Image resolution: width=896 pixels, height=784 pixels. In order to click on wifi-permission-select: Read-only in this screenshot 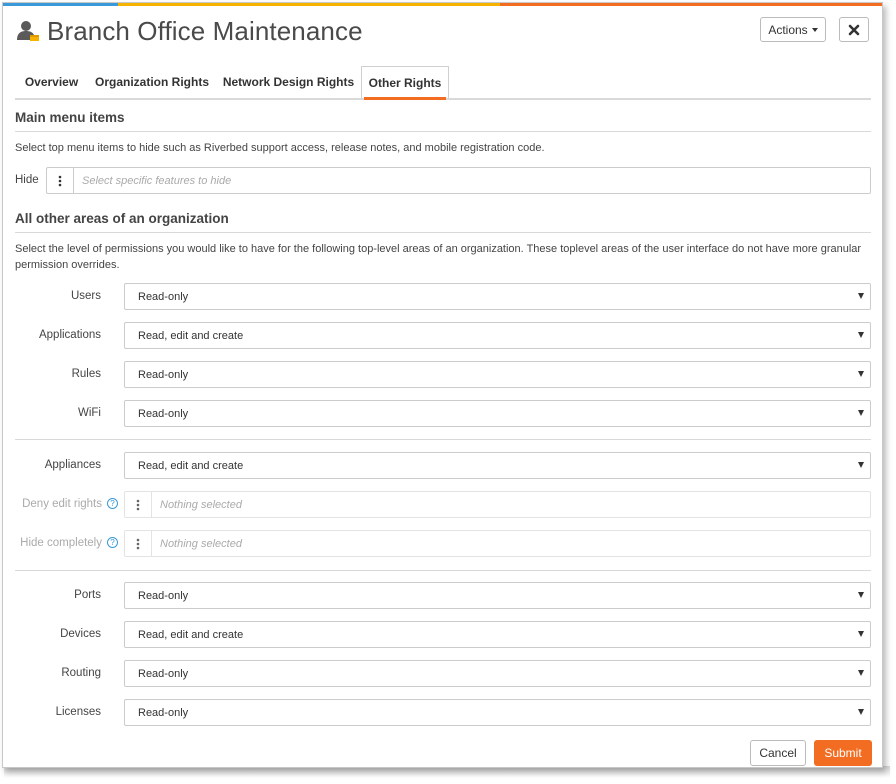, I will do `click(497, 413)`.